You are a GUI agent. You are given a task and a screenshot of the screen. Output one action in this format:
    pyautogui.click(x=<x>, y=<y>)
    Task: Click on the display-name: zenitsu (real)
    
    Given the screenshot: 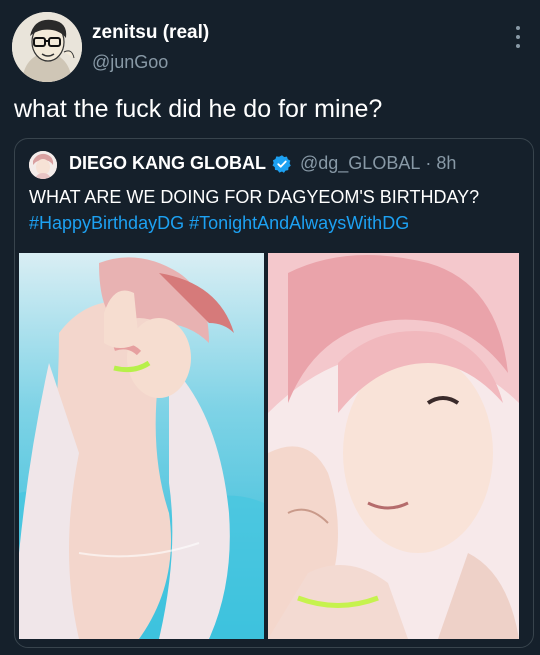 What is the action you would take?
    pyautogui.click(x=150, y=33)
    